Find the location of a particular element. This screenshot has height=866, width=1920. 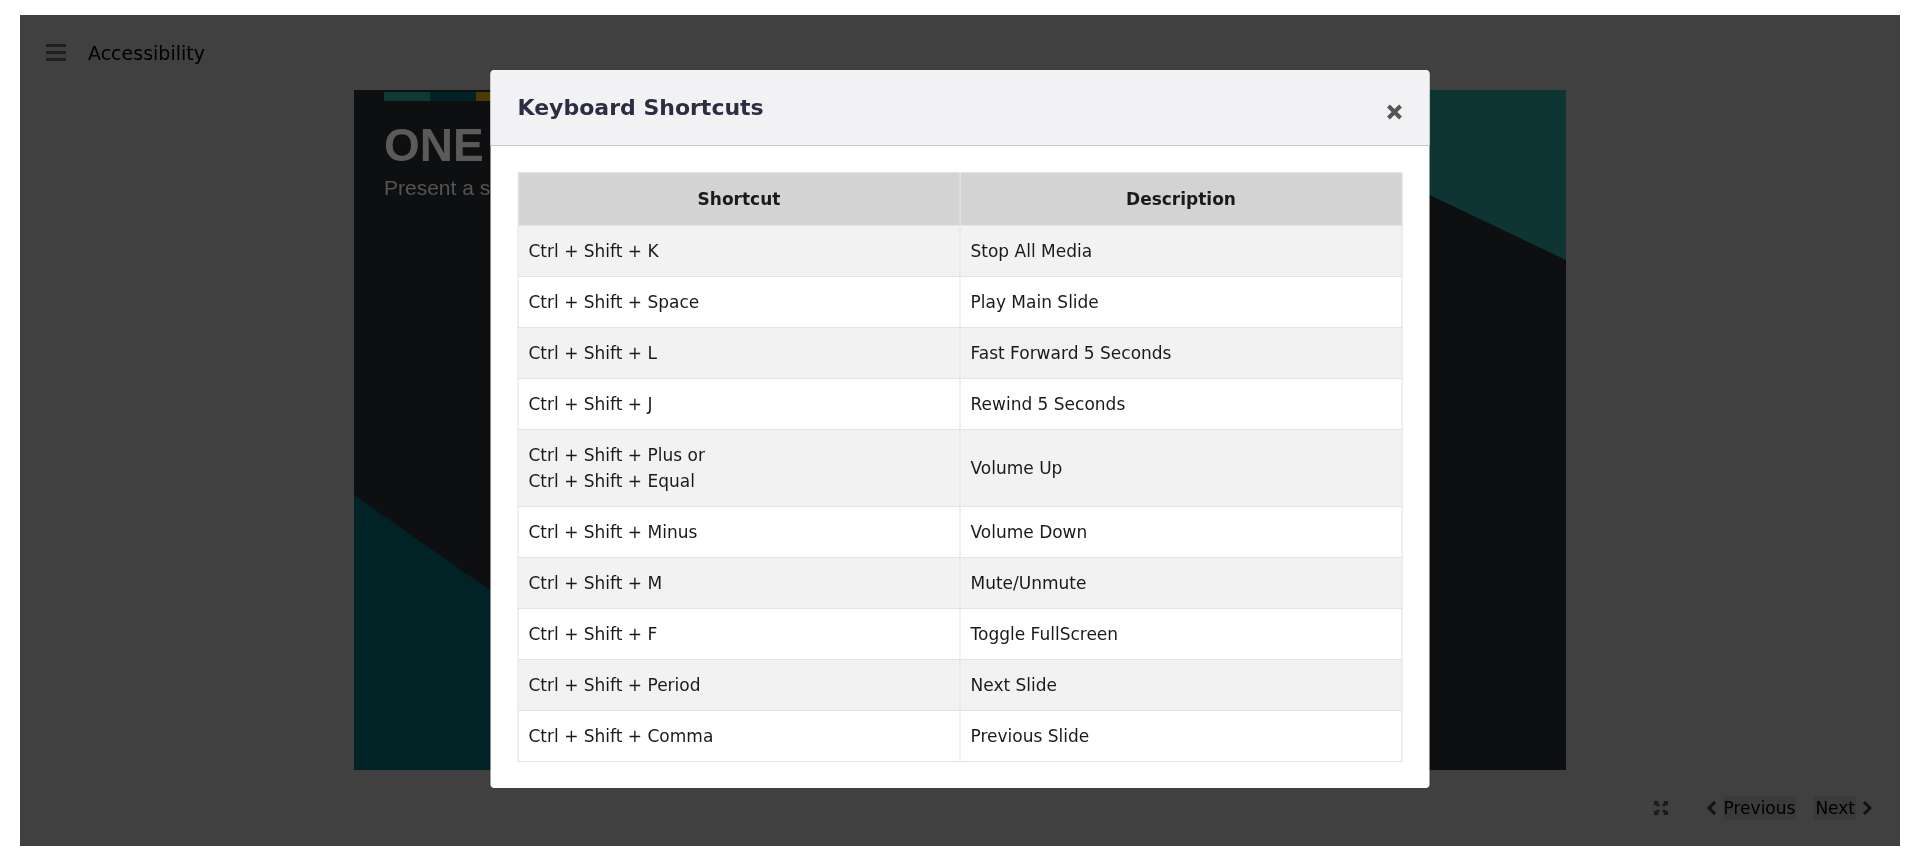

shortcut-cell: Ctrl + Shift + J is located at coordinates (739, 404).